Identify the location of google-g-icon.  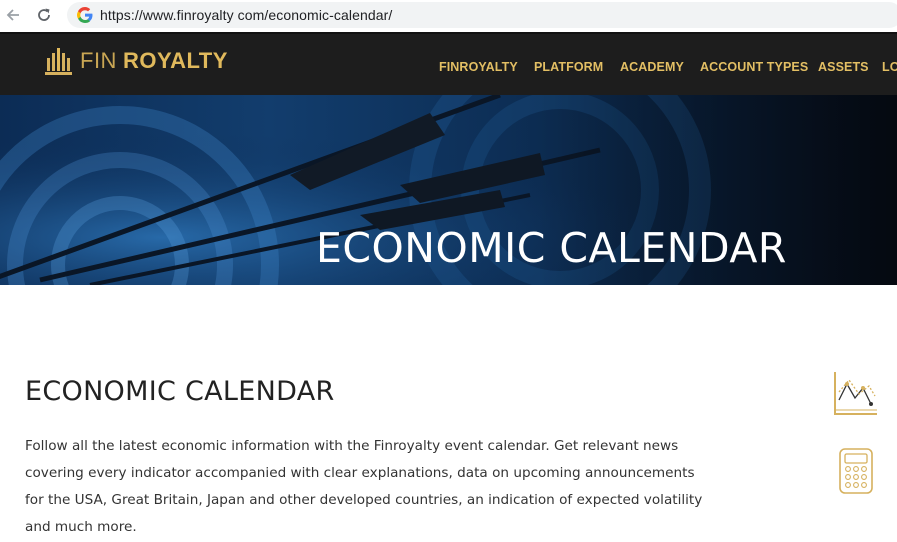
(85, 15).